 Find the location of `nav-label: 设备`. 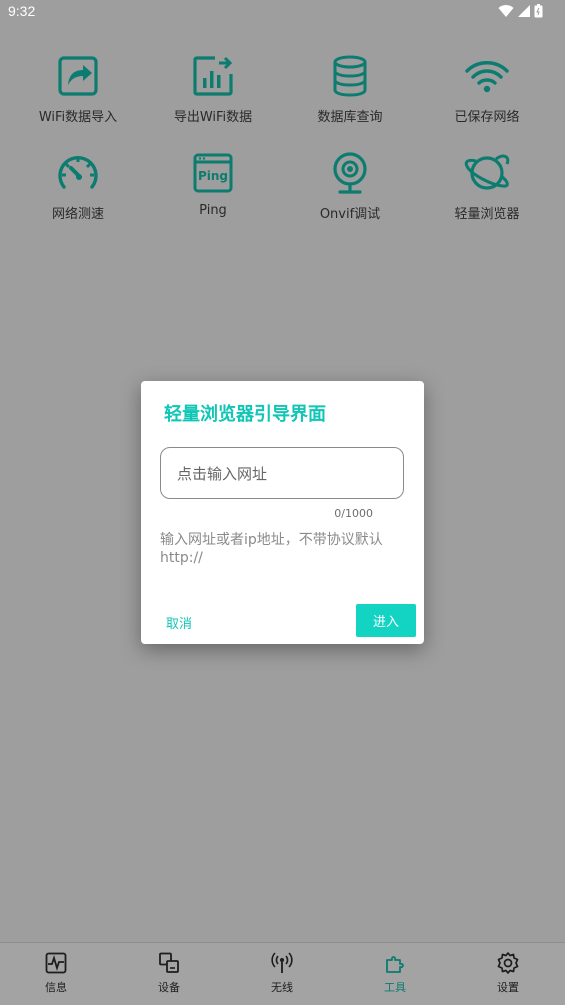

nav-label: 设备 is located at coordinates (169, 987).